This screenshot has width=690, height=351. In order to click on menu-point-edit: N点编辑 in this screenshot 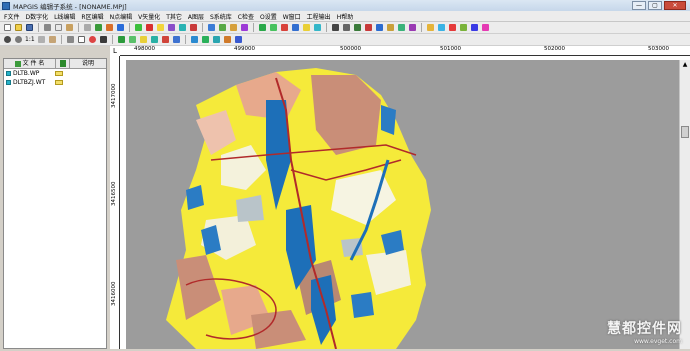, I will do `click(121, 16)`.